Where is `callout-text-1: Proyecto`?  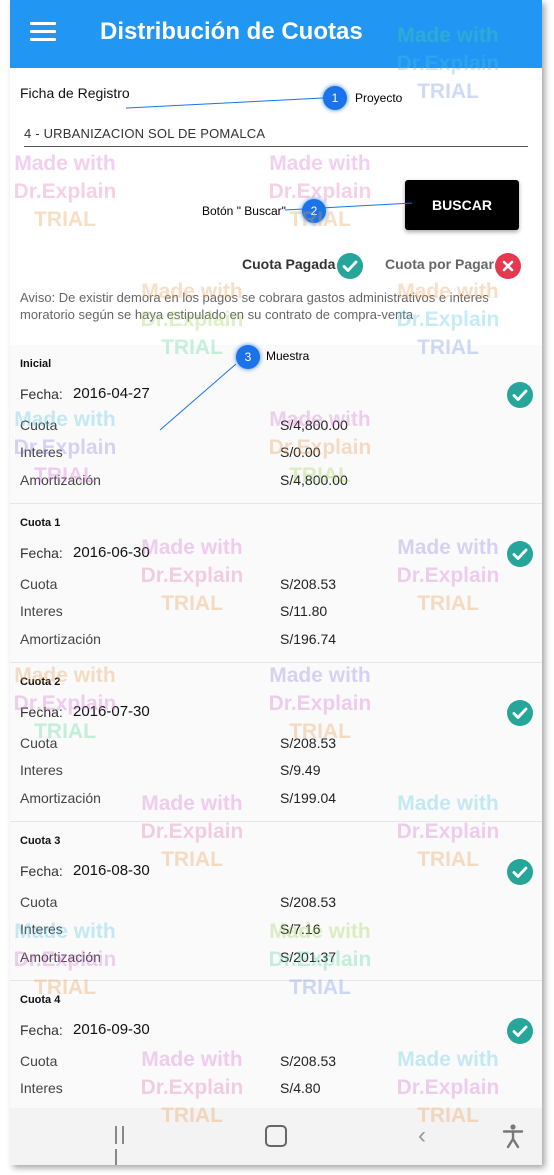 callout-text-1: Proyecto is located at coordinates (379, 98).